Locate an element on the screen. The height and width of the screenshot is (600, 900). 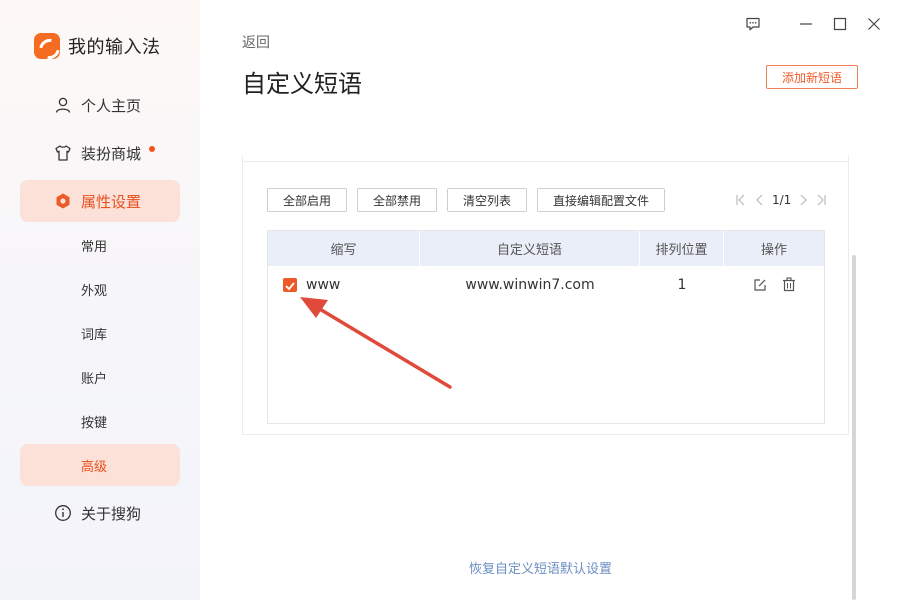
feedback-icon is located at coordinates (753, 24).